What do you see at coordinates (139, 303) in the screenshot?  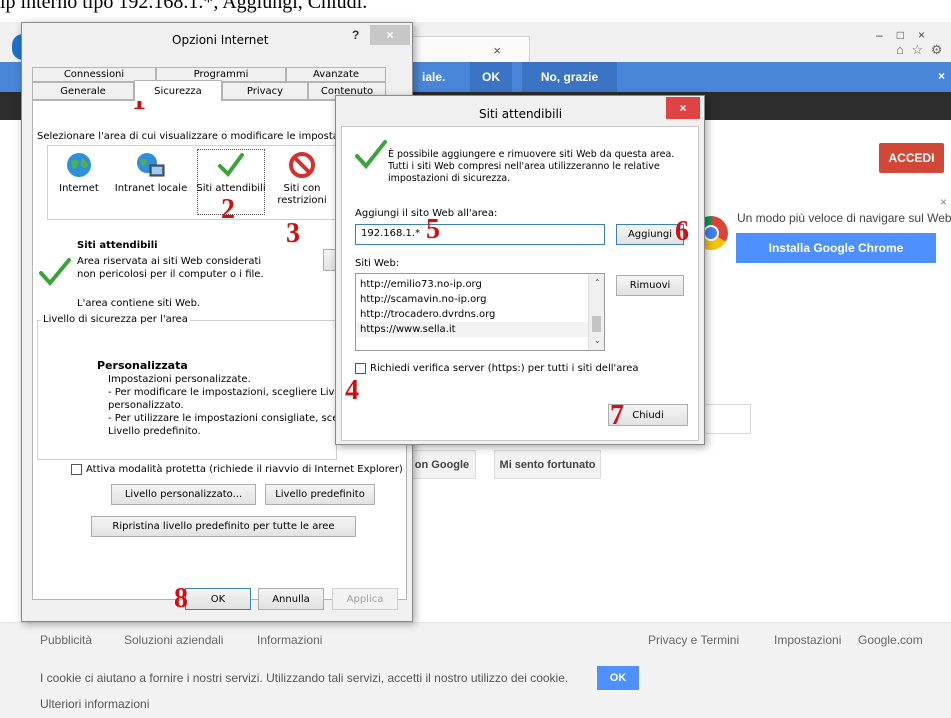 I see `zone-contains-text: L'area contiene siti Web.` at bounding box center [139, 303].